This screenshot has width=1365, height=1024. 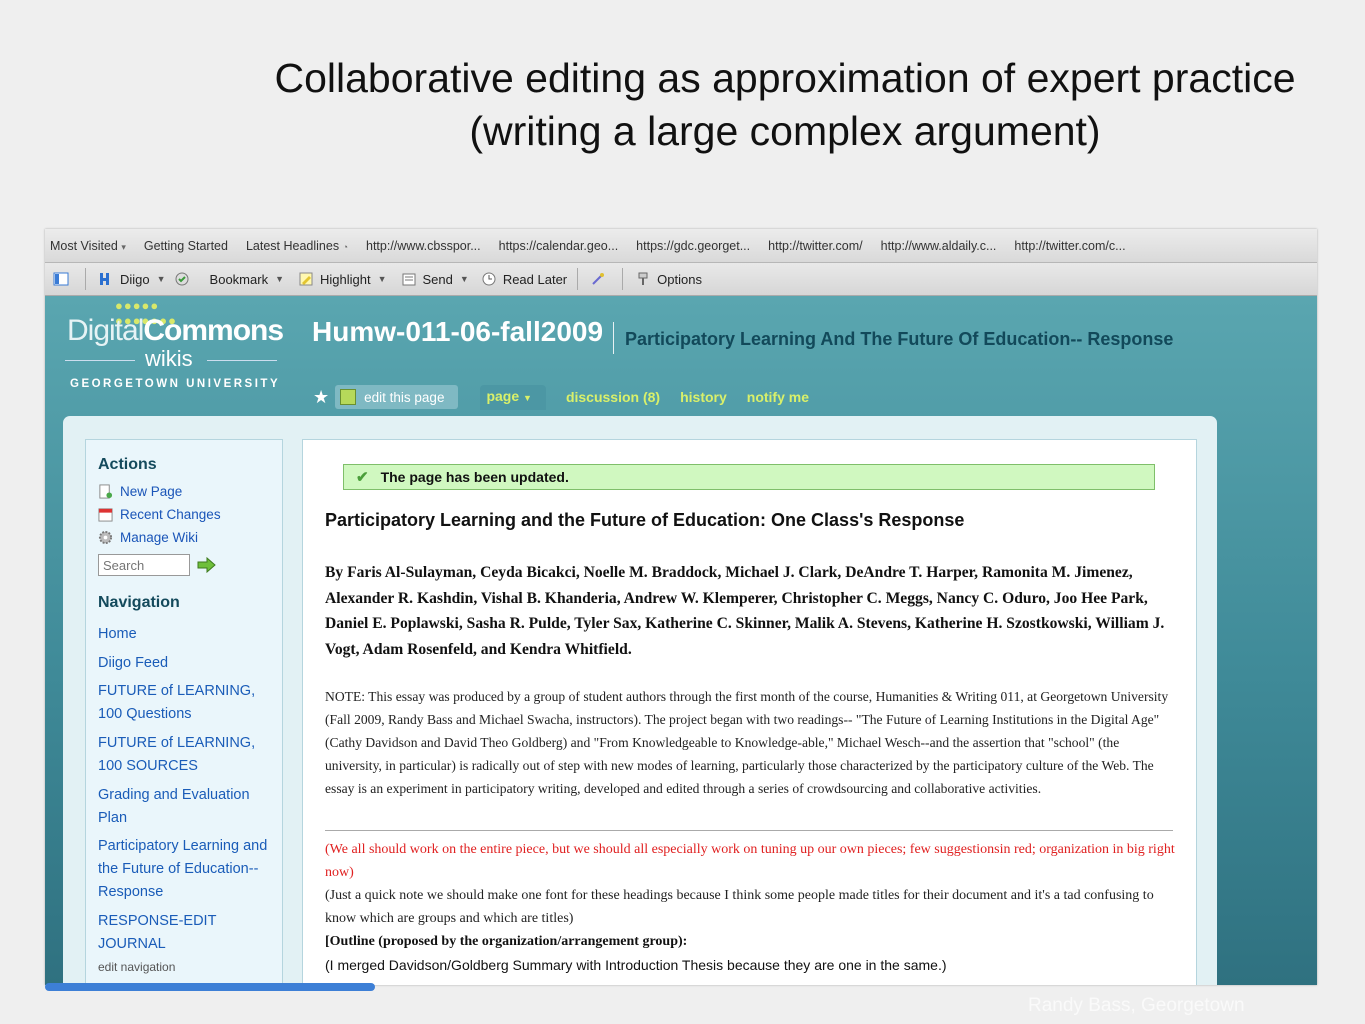 What do you see at coordinates (185, 246) in the screenshot?
I see `bookmark-getting-started: Getting Started` at bounding box center [185, 246].